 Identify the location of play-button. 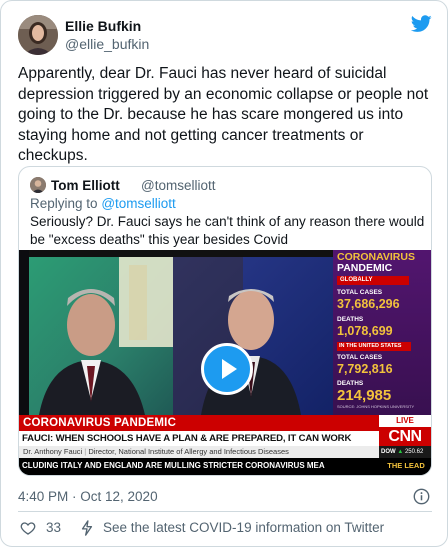
(227, 369).